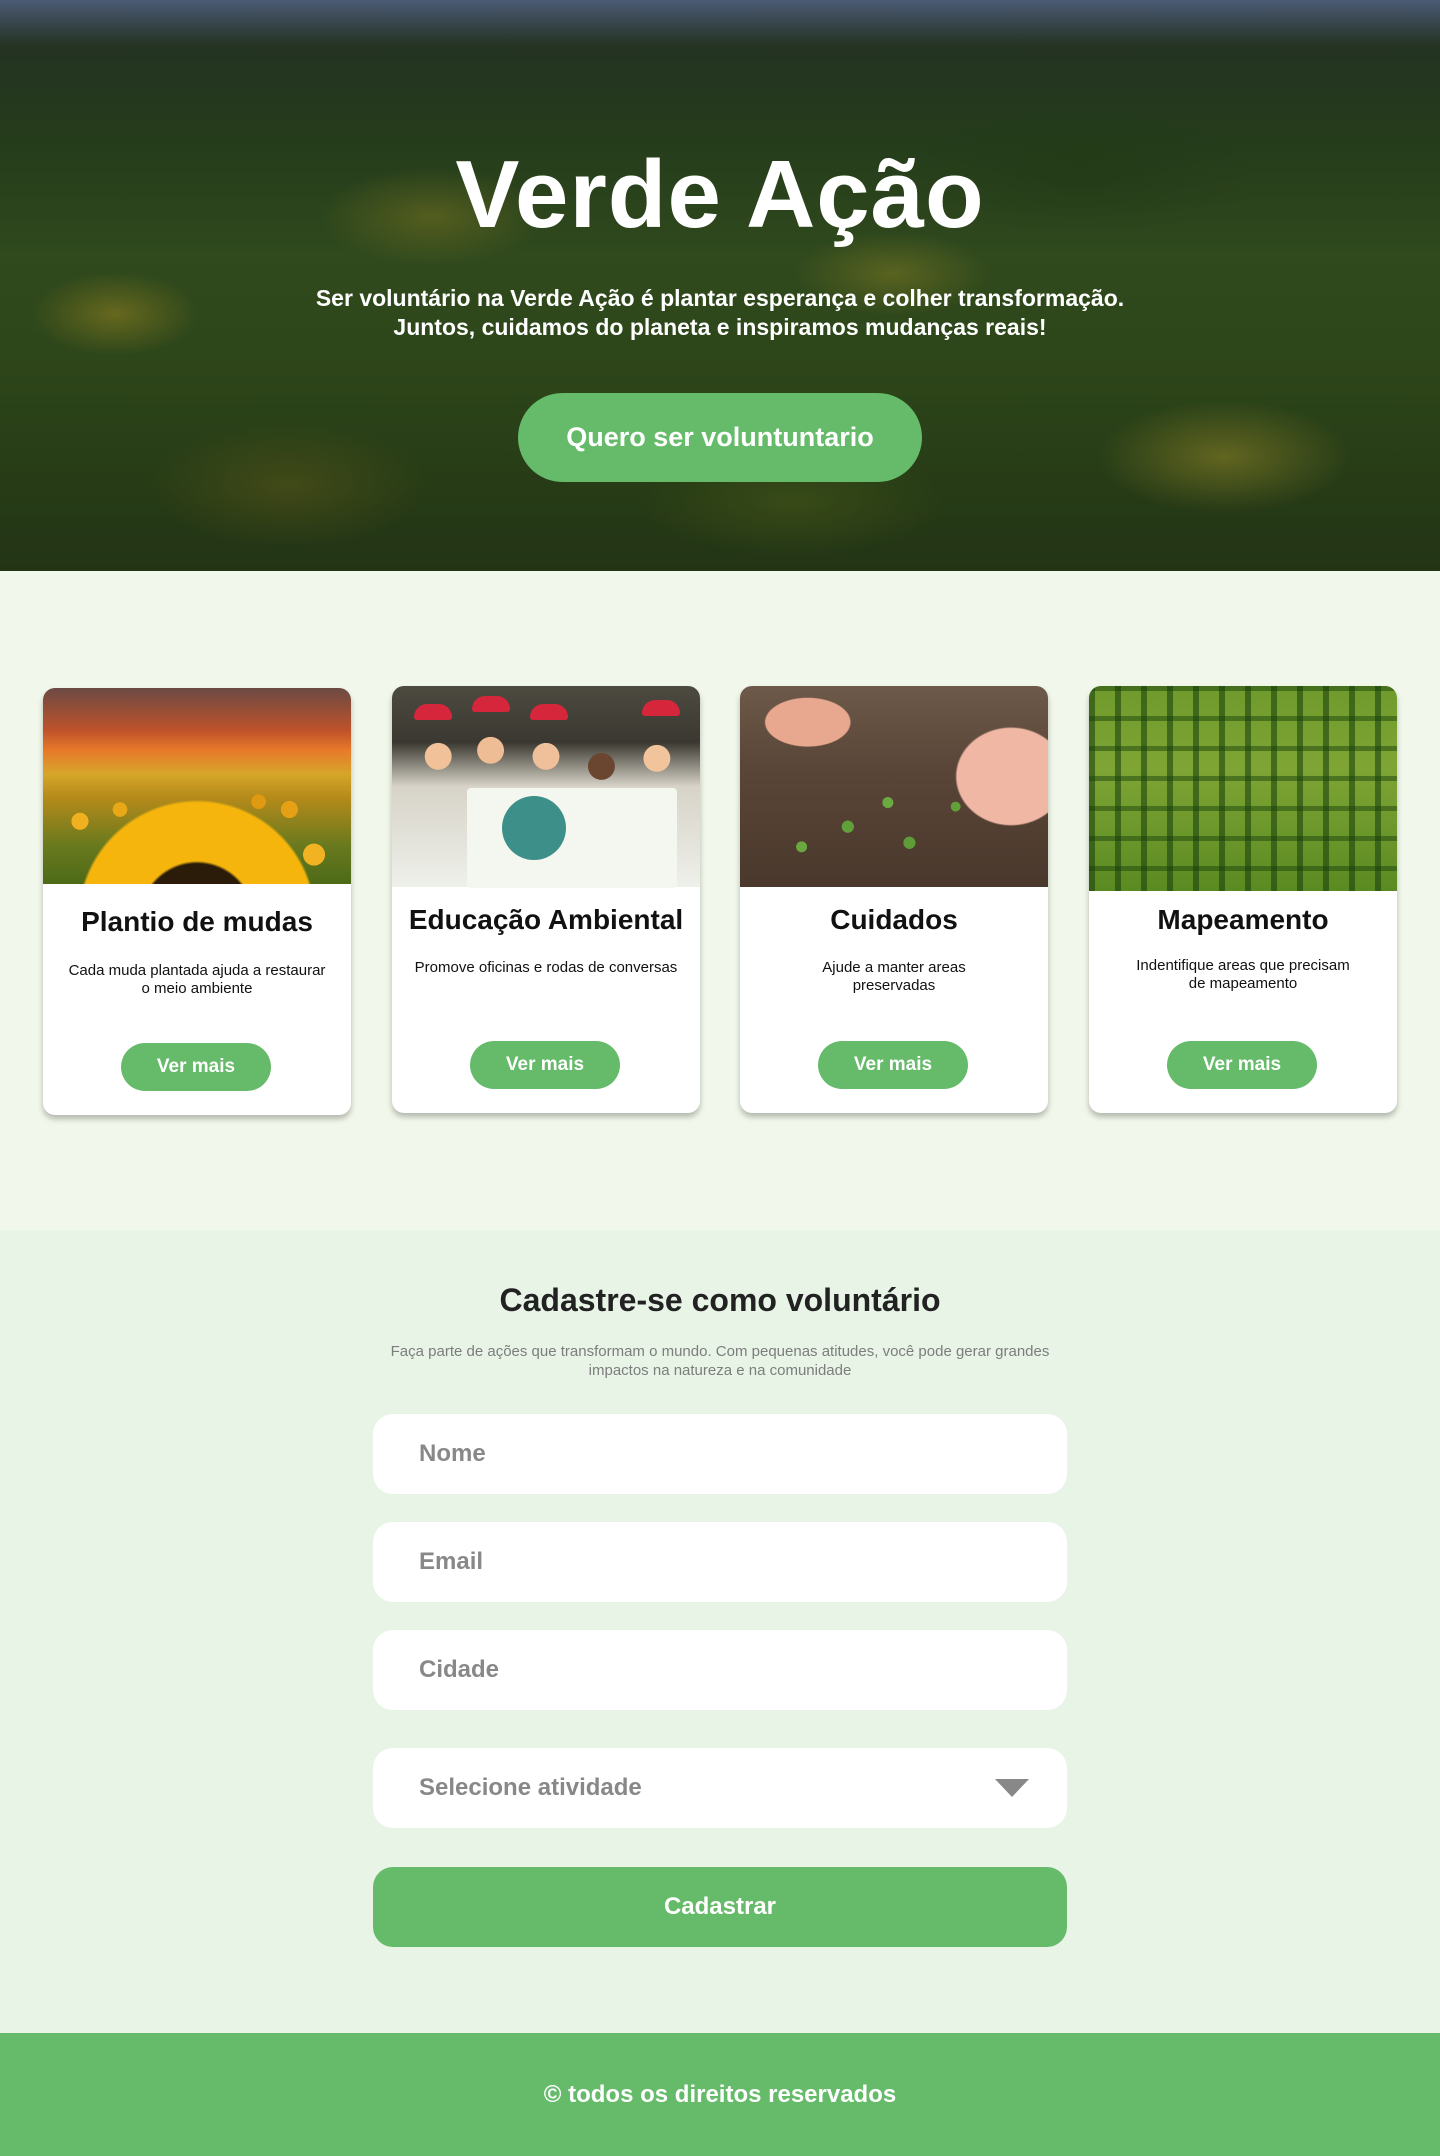  Describe the element at coordinates (1012, 1788) in the screenshot. I see `chevron-down-icon` at that location.